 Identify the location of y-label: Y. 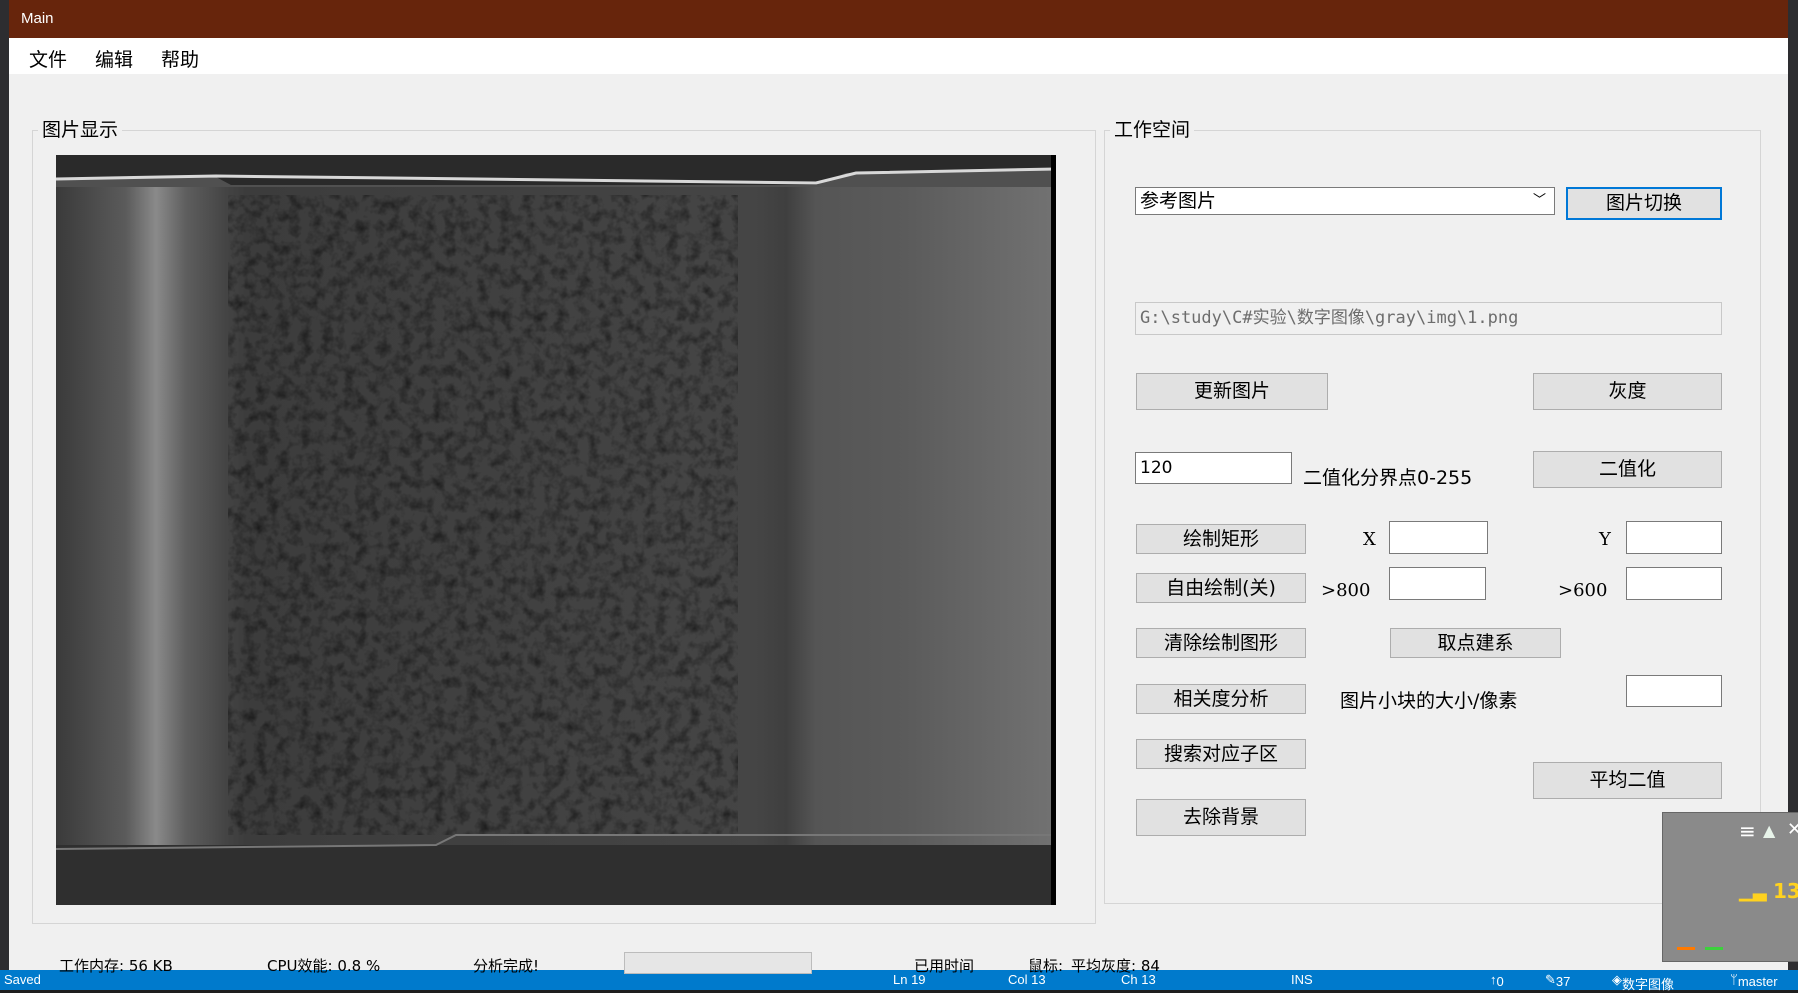
(1605, 539).